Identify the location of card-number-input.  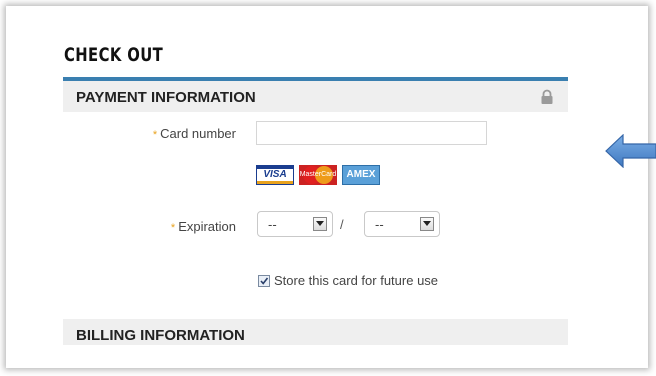
(371, 133).